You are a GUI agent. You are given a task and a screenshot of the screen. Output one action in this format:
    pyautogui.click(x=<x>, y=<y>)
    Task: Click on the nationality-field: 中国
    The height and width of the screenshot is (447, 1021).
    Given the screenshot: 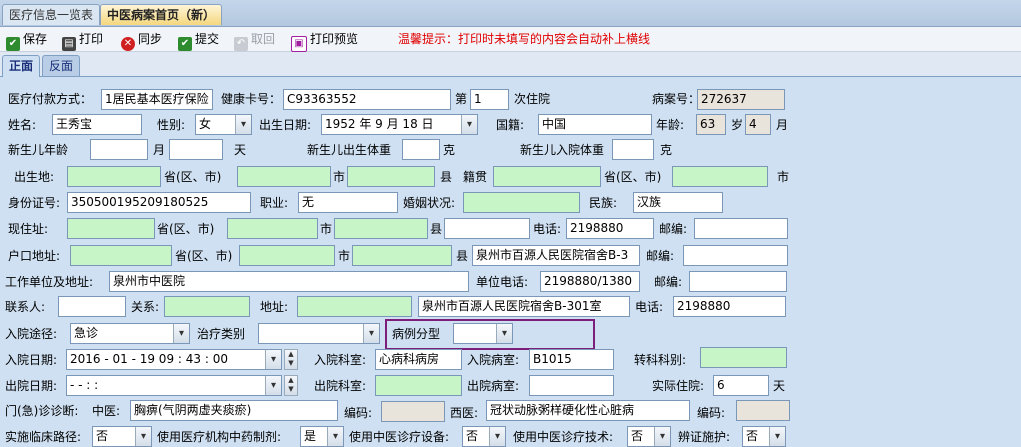 What is the action you would take?
    pyautogui.click(x=595, y=124)
    